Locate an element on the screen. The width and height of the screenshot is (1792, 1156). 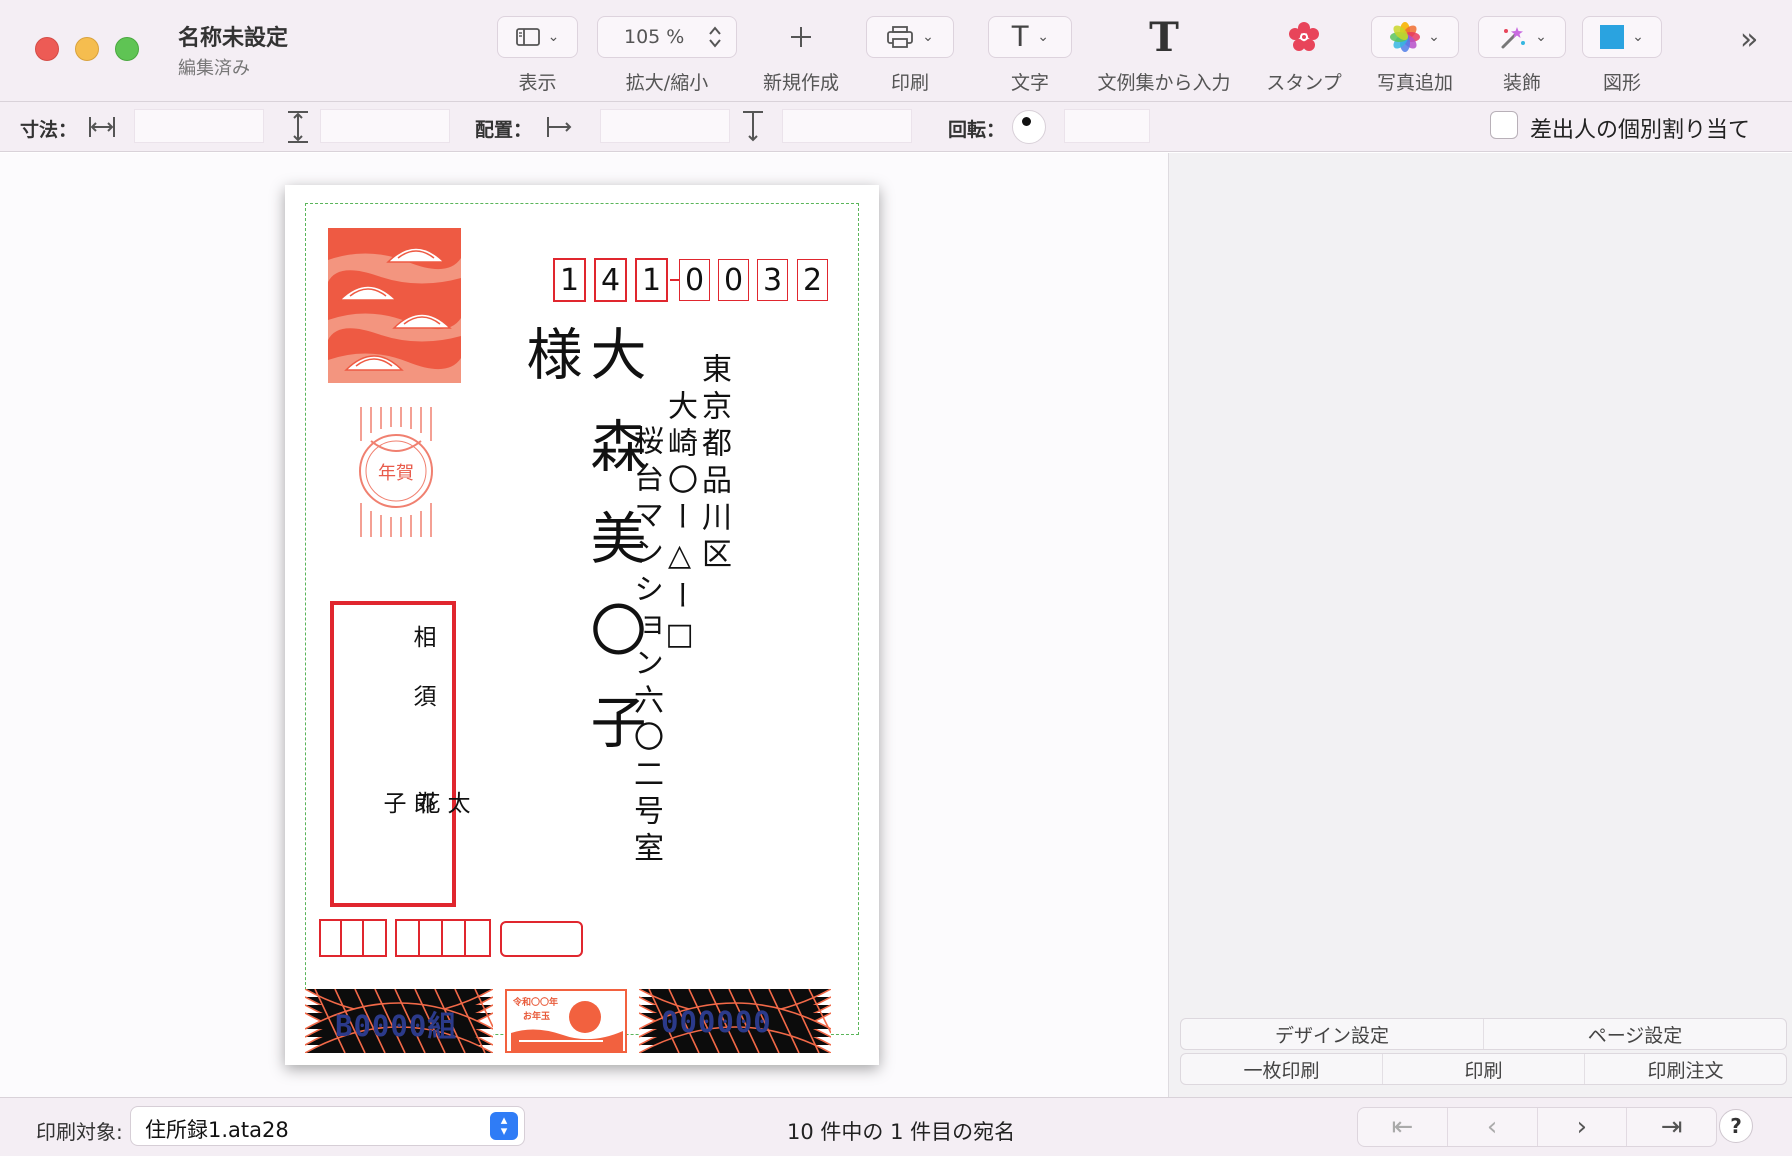
print-tool: ⌄ 印刷 is located at coordinates (910, 55).